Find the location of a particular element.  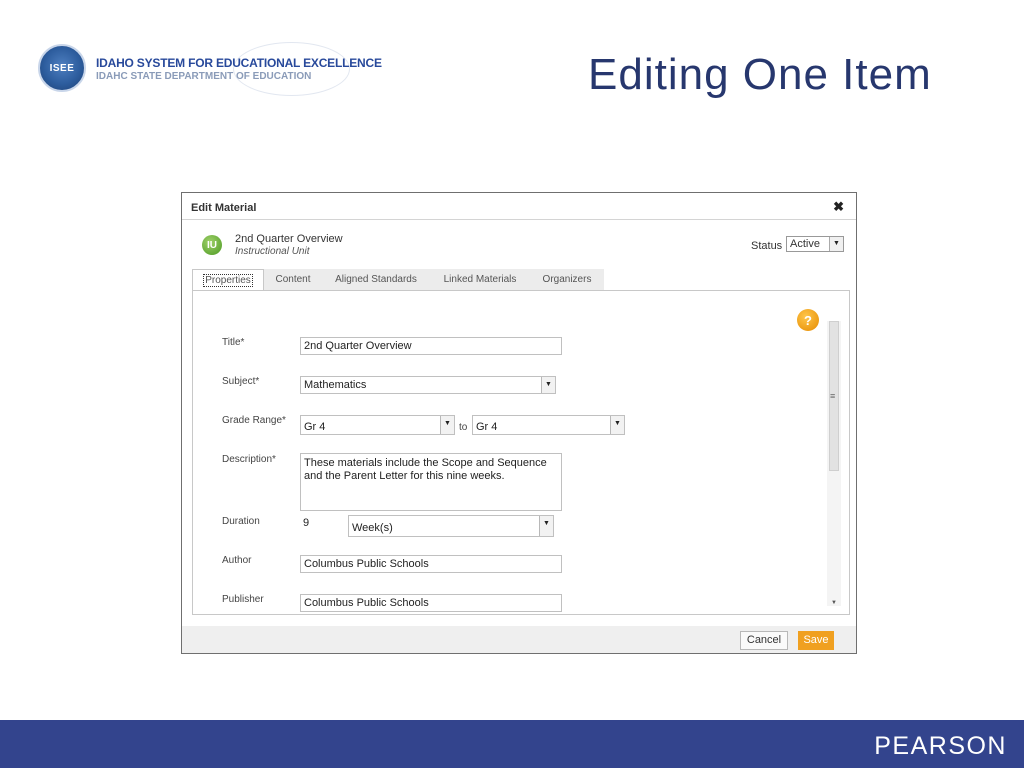

help-icon: ? is located at coordinates (808, 320).